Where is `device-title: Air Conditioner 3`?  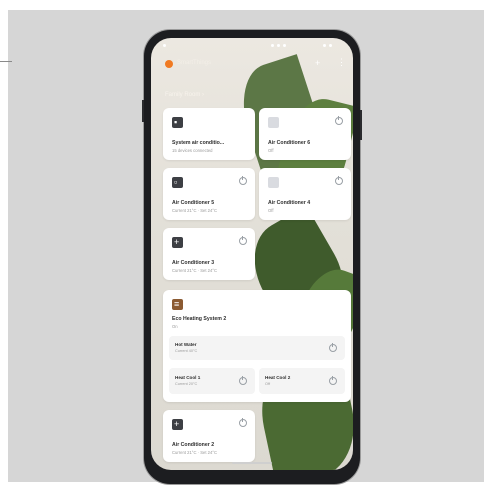
device-title: Air Conditioner 3 is located at coordinates (193, 263).